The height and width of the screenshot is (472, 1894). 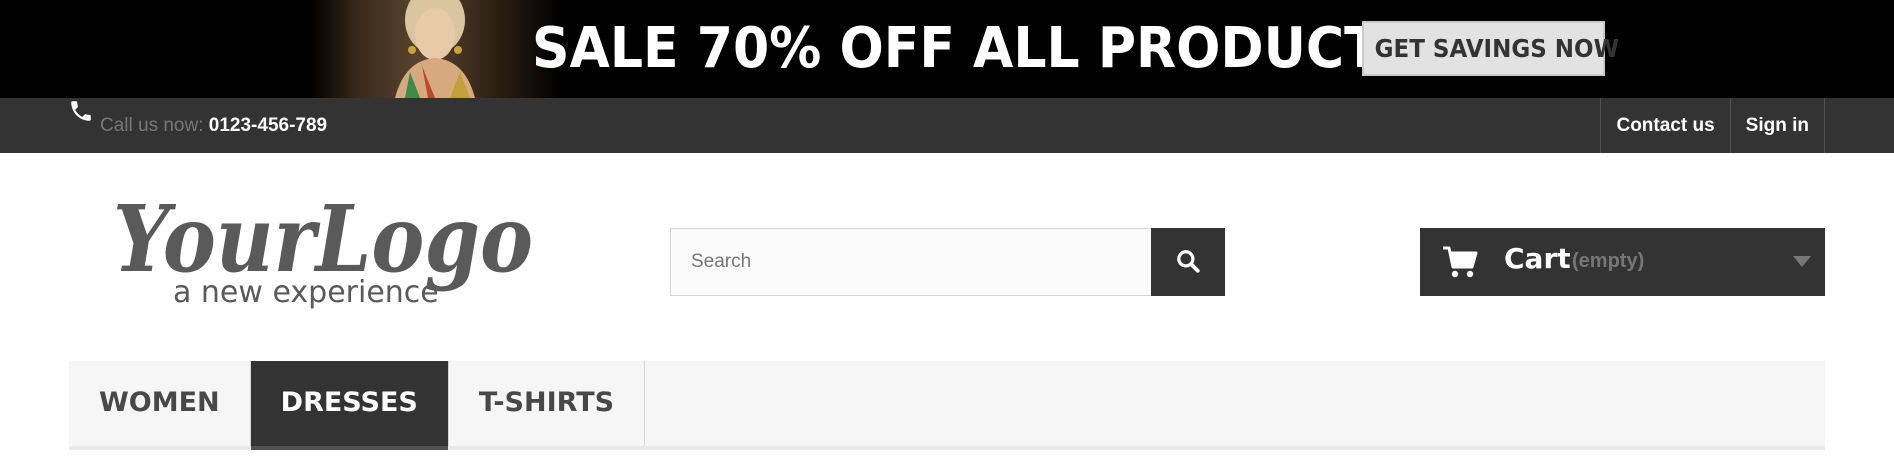 What do you see at coordinates (910, 262) in the screenshot?
I see `search-input` at bounding box center [910, 262].